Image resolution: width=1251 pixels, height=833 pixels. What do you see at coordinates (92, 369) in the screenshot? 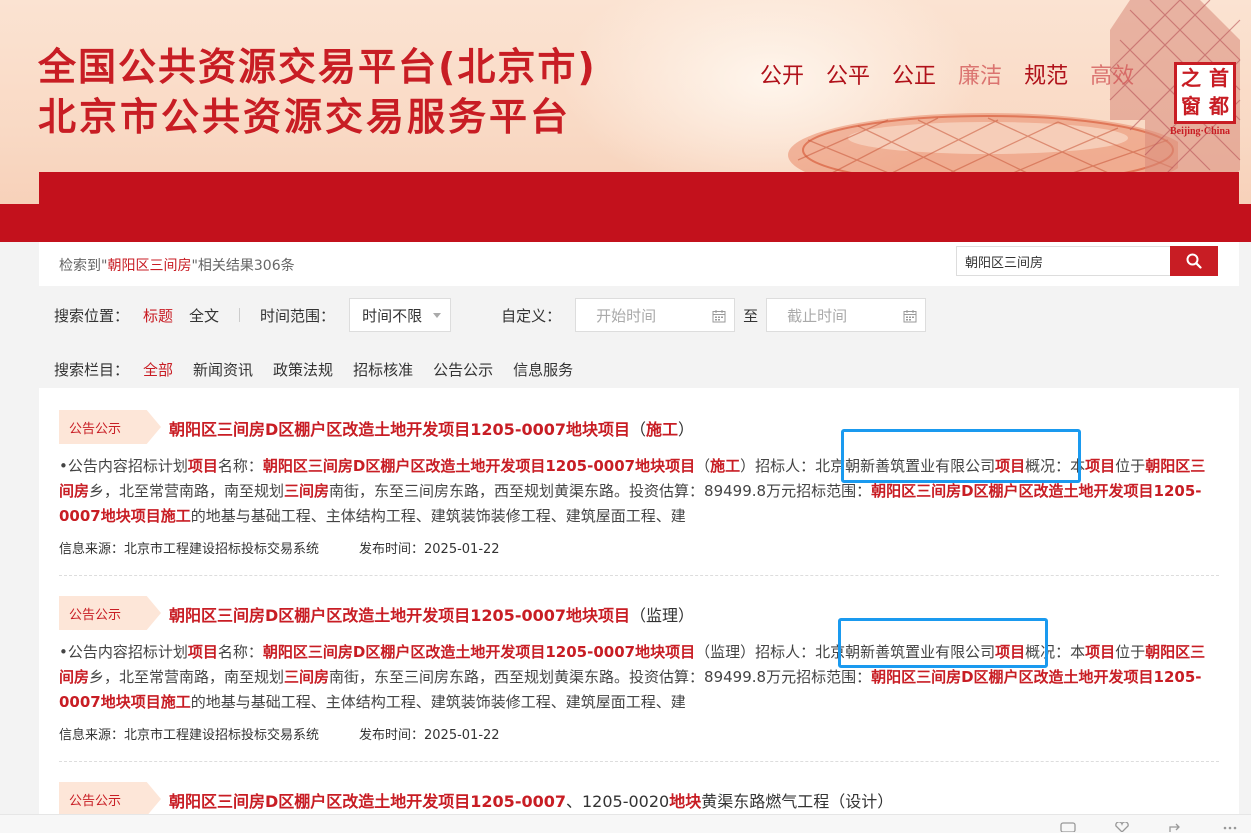
I see `category-label: 搜索栏目：` at bounding box center [92, 369].